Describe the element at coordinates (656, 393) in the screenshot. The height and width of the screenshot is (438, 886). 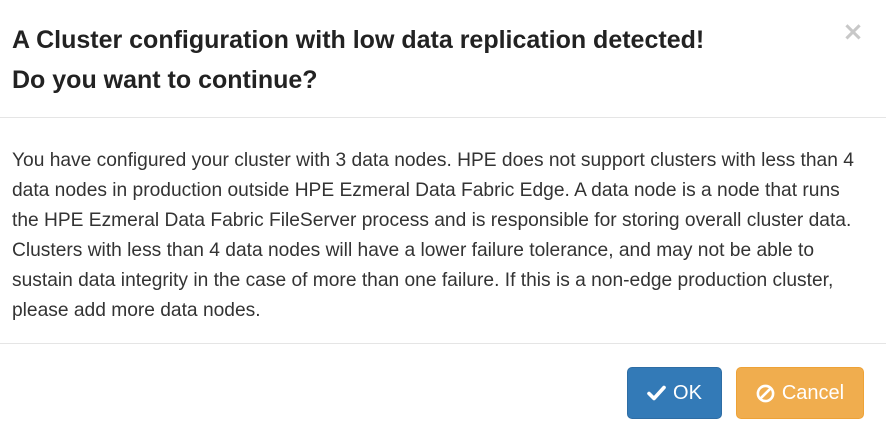
I see `check-icon` at that location.